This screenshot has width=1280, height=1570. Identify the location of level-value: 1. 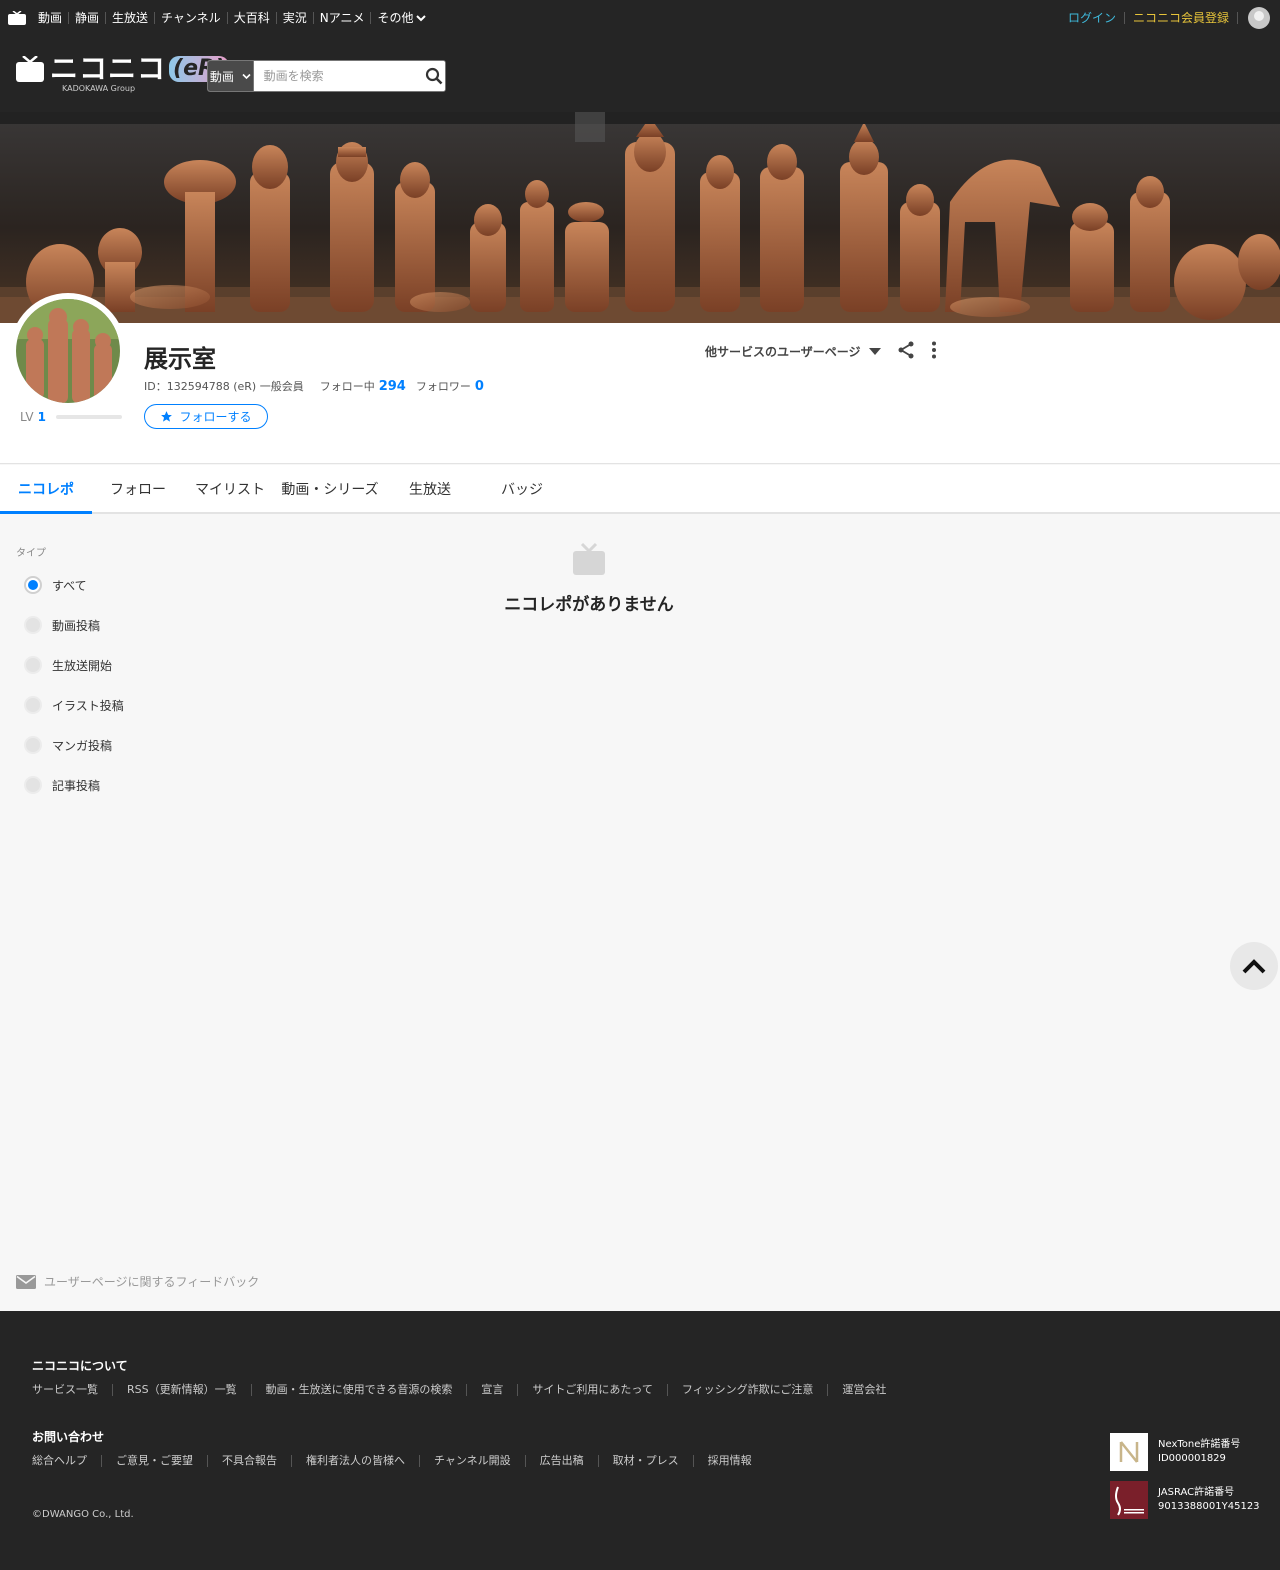
(41, 417).